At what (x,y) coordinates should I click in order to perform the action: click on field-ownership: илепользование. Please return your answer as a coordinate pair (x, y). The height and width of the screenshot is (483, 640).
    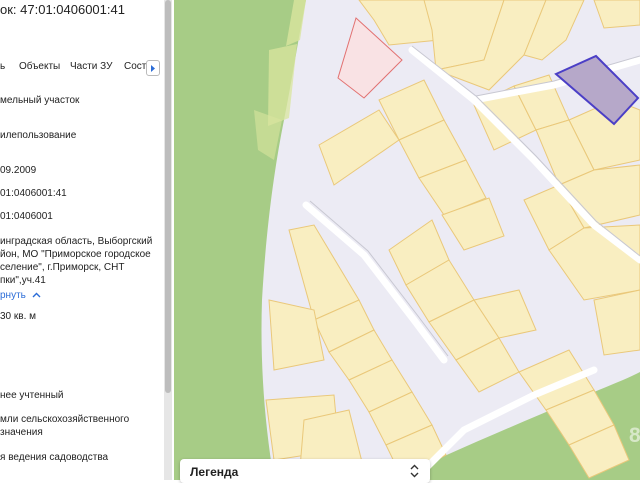
    Looking at the image, I should click on (38, 135).